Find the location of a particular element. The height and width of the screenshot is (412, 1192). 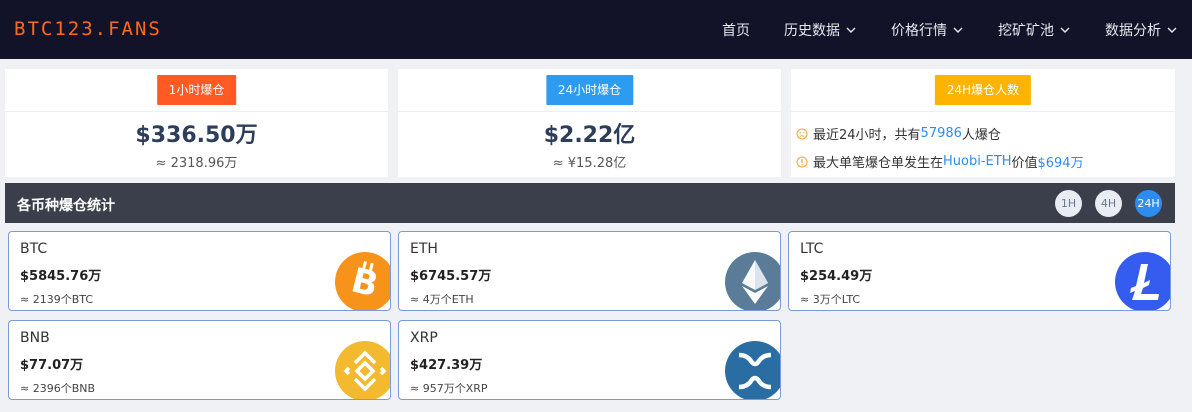

info-icon is located at coordinates (802, 161).